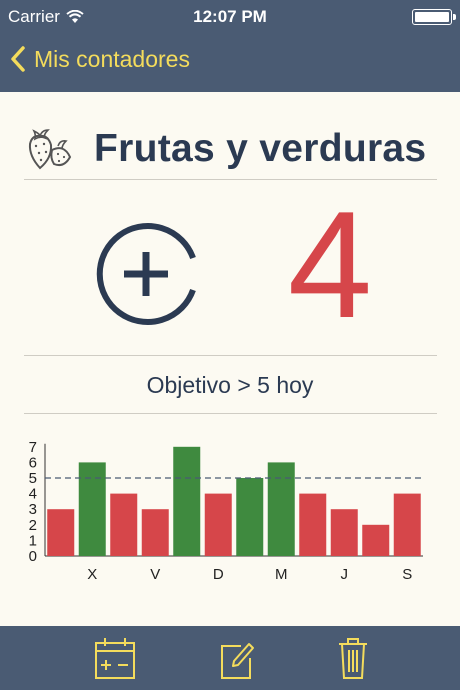 Image resolution: width=460 pixels, height=690 pixels. I want to click on status-bar: Carrier 12:07 PM, so click(230, 16).